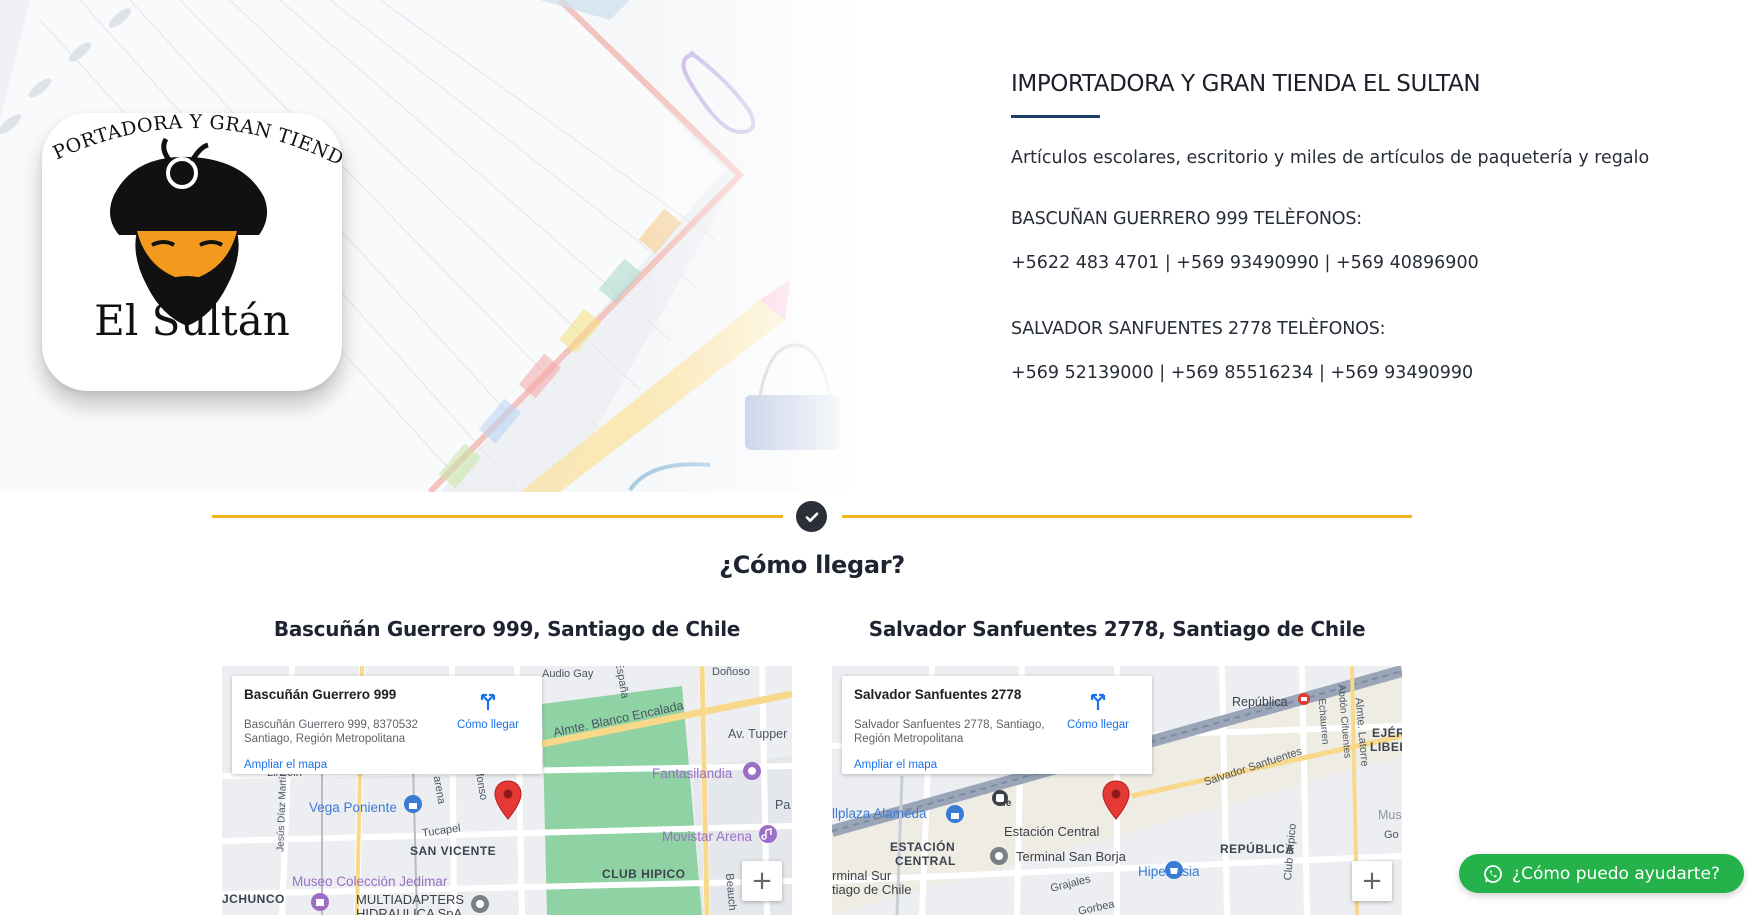 The width and height of the screenshot is (1749, 915). Describe the element at coordinates (879, 813) in the screenshot. I see `map-label-poi: llplaza Alameda` at that location.